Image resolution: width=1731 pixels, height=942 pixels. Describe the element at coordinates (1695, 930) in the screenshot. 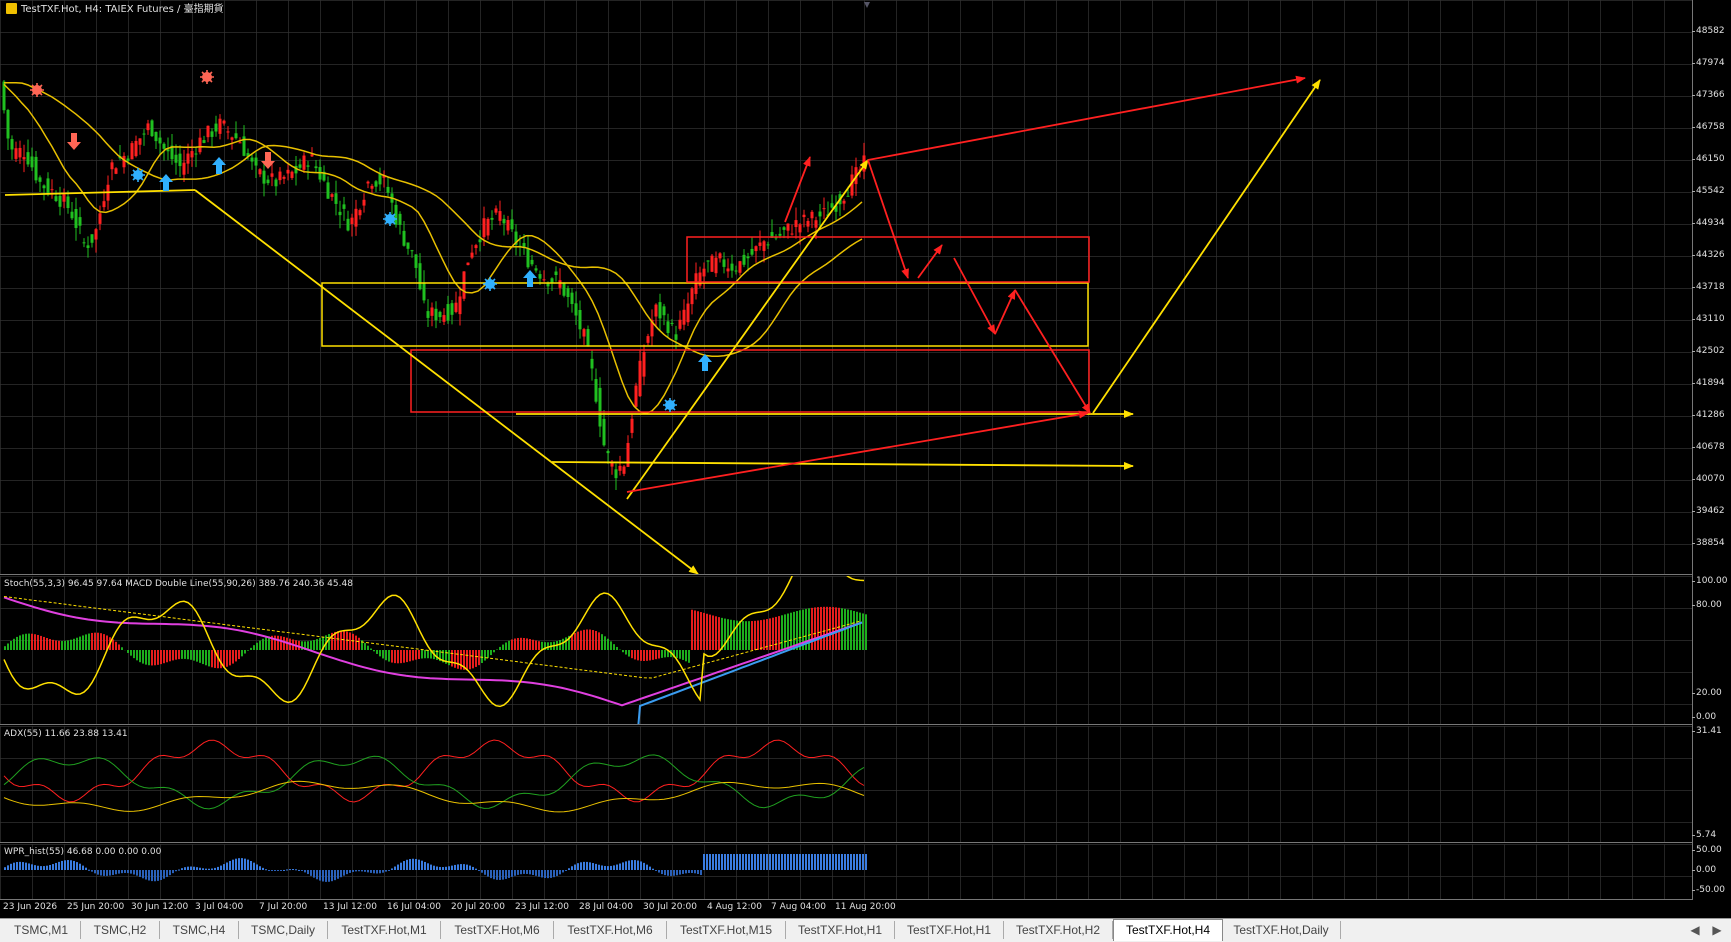

I see `tab-scroll-left-icon: ◀` at that location.